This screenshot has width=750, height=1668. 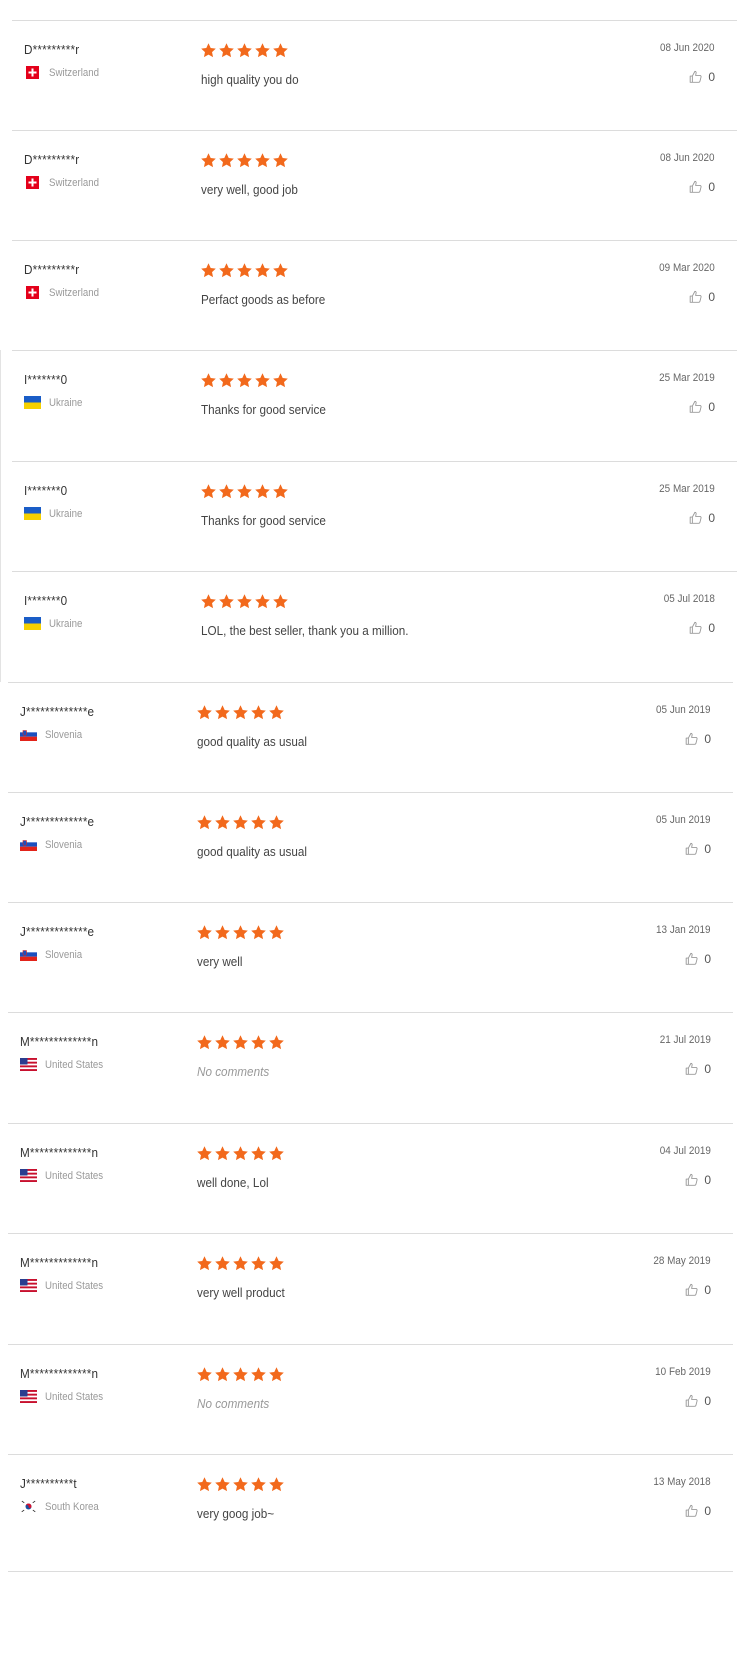 What do you see at coordinates (53, 734) in the screenshot?
I see `reviewer-country: Slovenia` at bounding box center [53, 734].